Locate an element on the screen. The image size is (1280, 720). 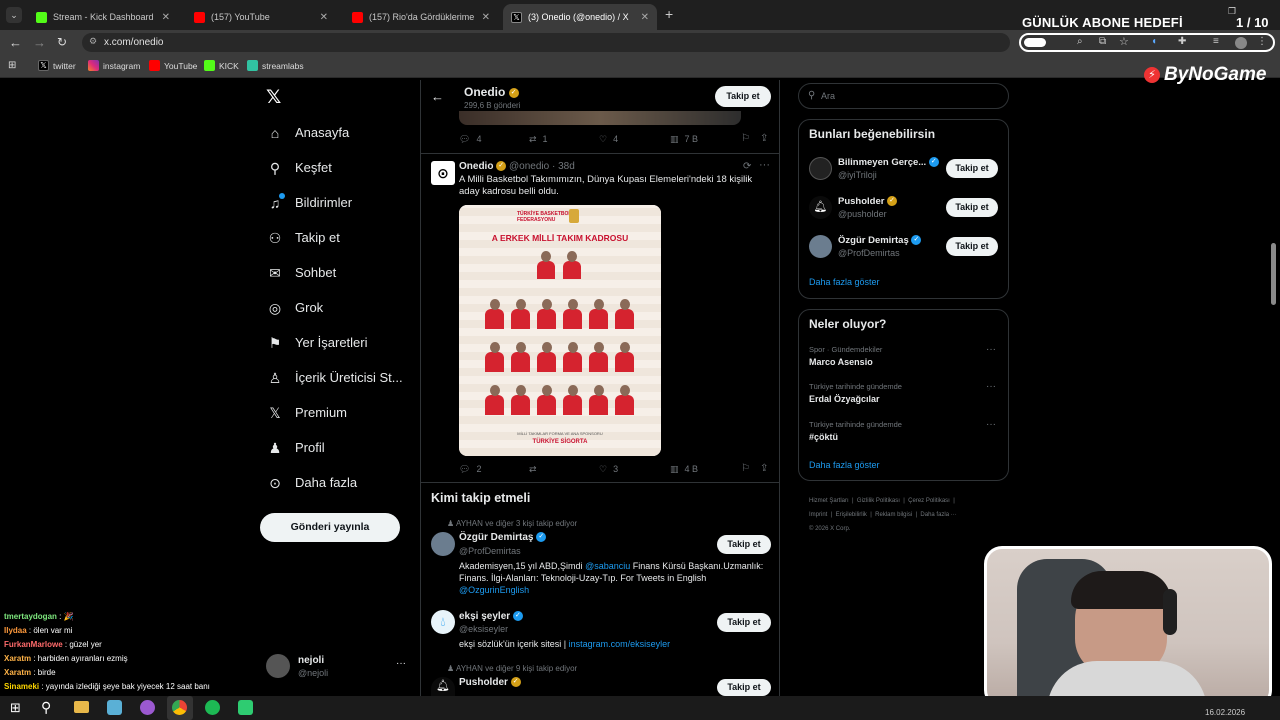
audio-icon: ◖ is located at coordinates (1154, 41).